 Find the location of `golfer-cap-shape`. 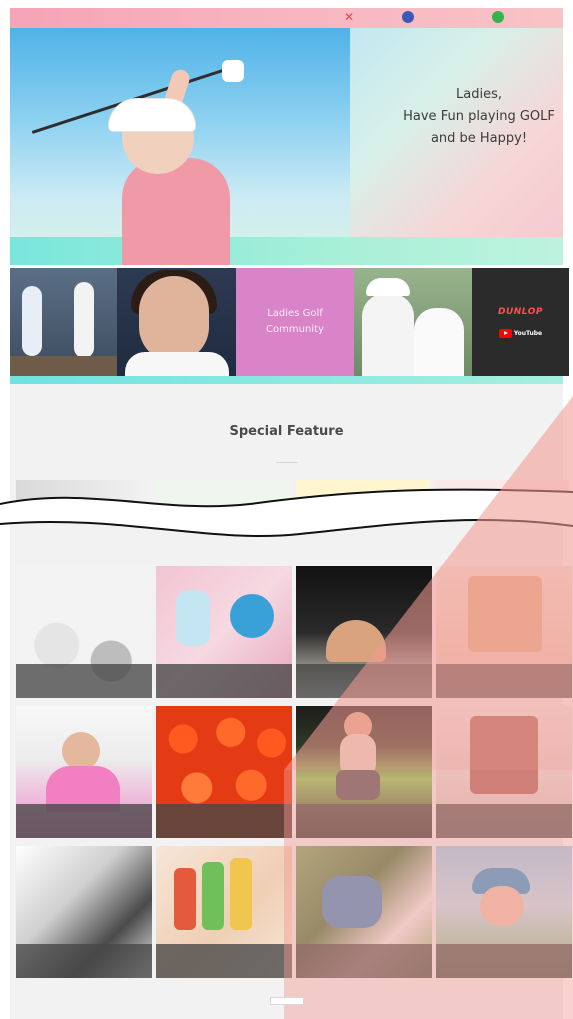

golfer-cap-shape is located at coordinates (152, 115).